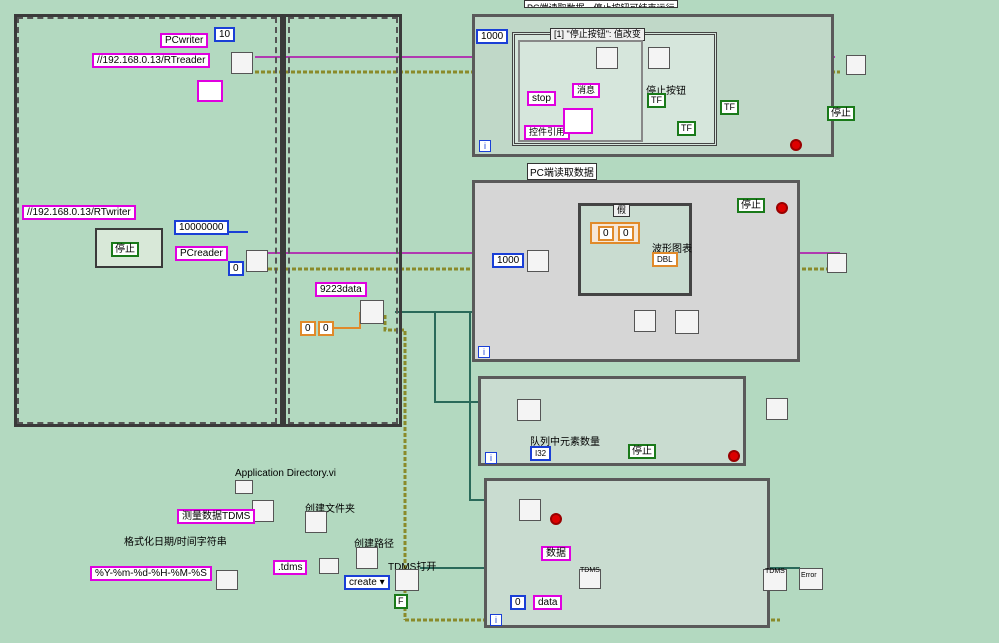 This screenshot has width=999, height=643. I want to click on loop-stop-terminal-top, so click(796, 145).